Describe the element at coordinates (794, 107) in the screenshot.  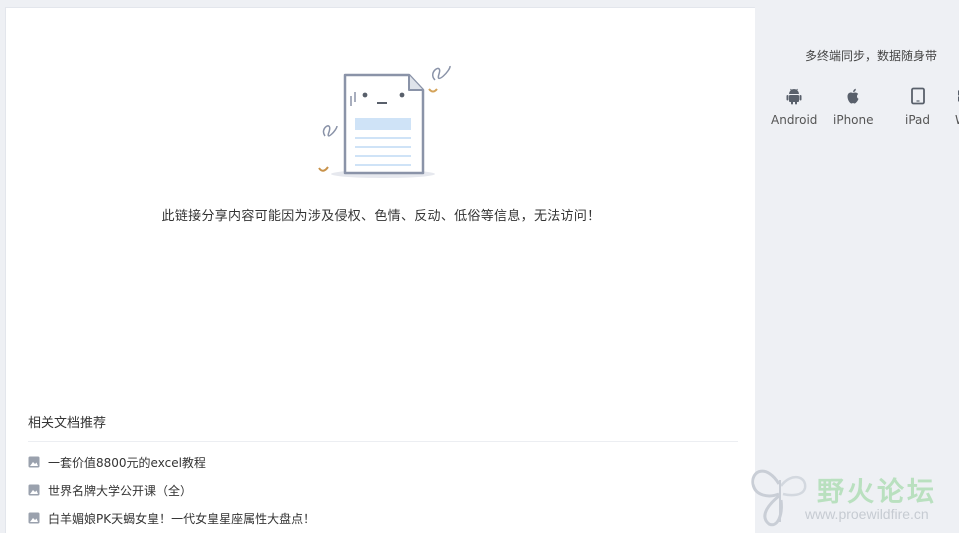
I see `device-android: Android` at that location.